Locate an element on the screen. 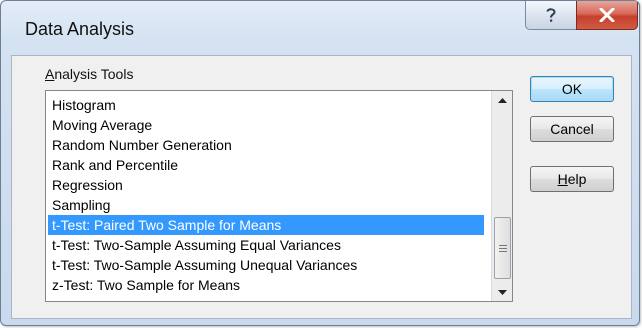 Image resolution: width=642 pixels, height=328 pixels. cancel-button: Cancel is located at coordinates (572, 129).